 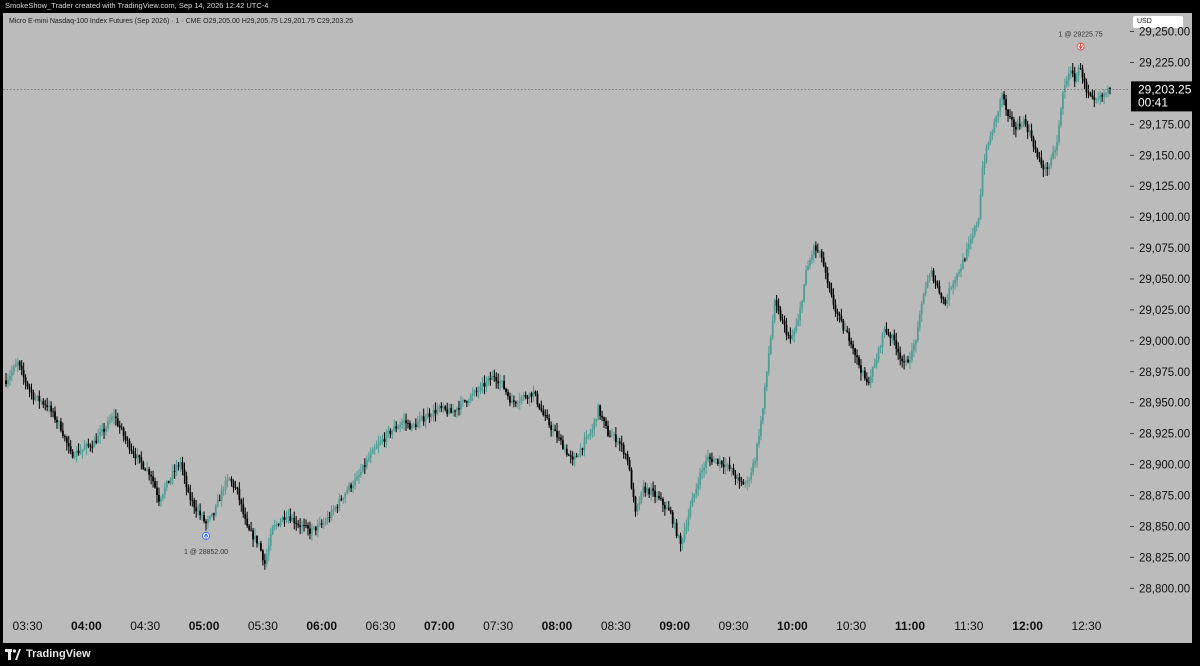 I want to click on tradingview-logo: TradingView, so click(x=48, y=654).